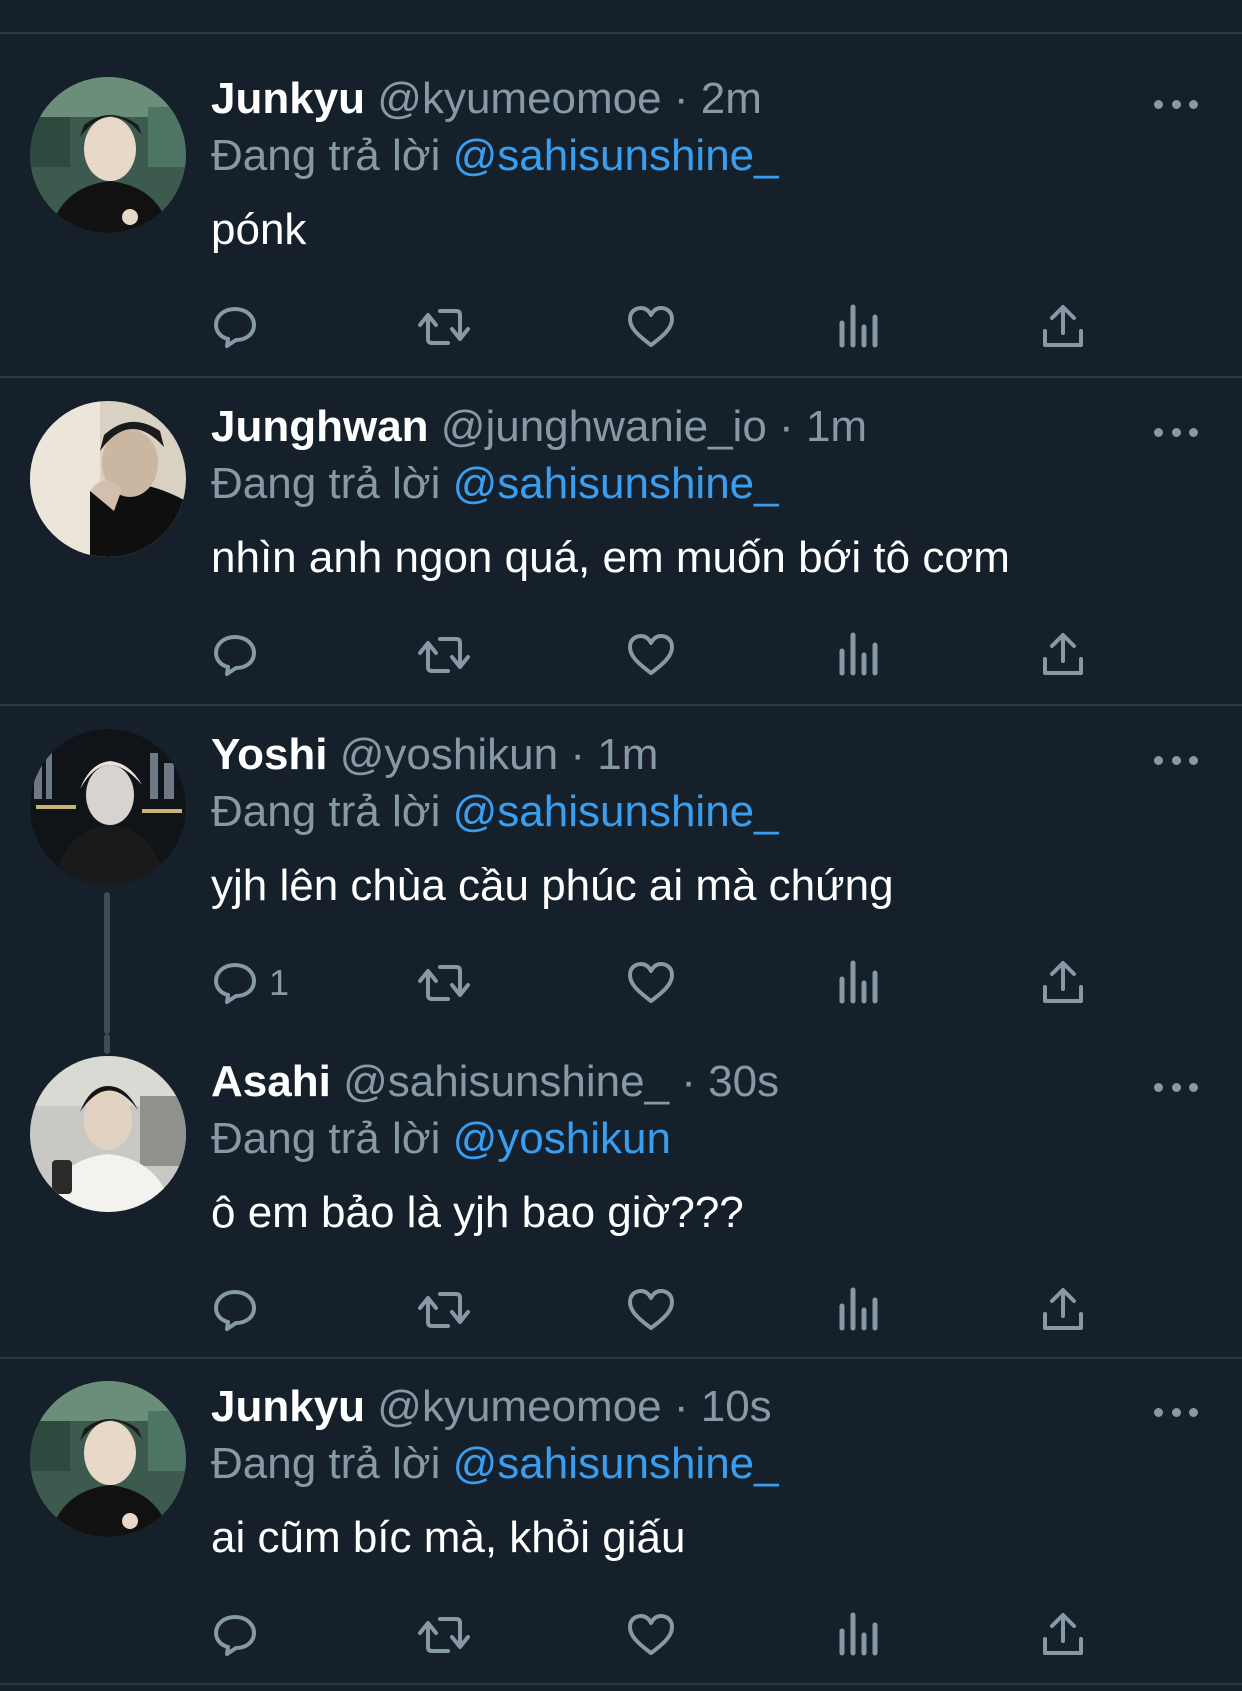 The height and width of the screenshot is (1691, 1242). What do you see at coordinates (448, 1537) in the screenshot?
I see `tweet-text: ai cũm bíc mà, khỏi giấu` at bounding box center [448, 1537].